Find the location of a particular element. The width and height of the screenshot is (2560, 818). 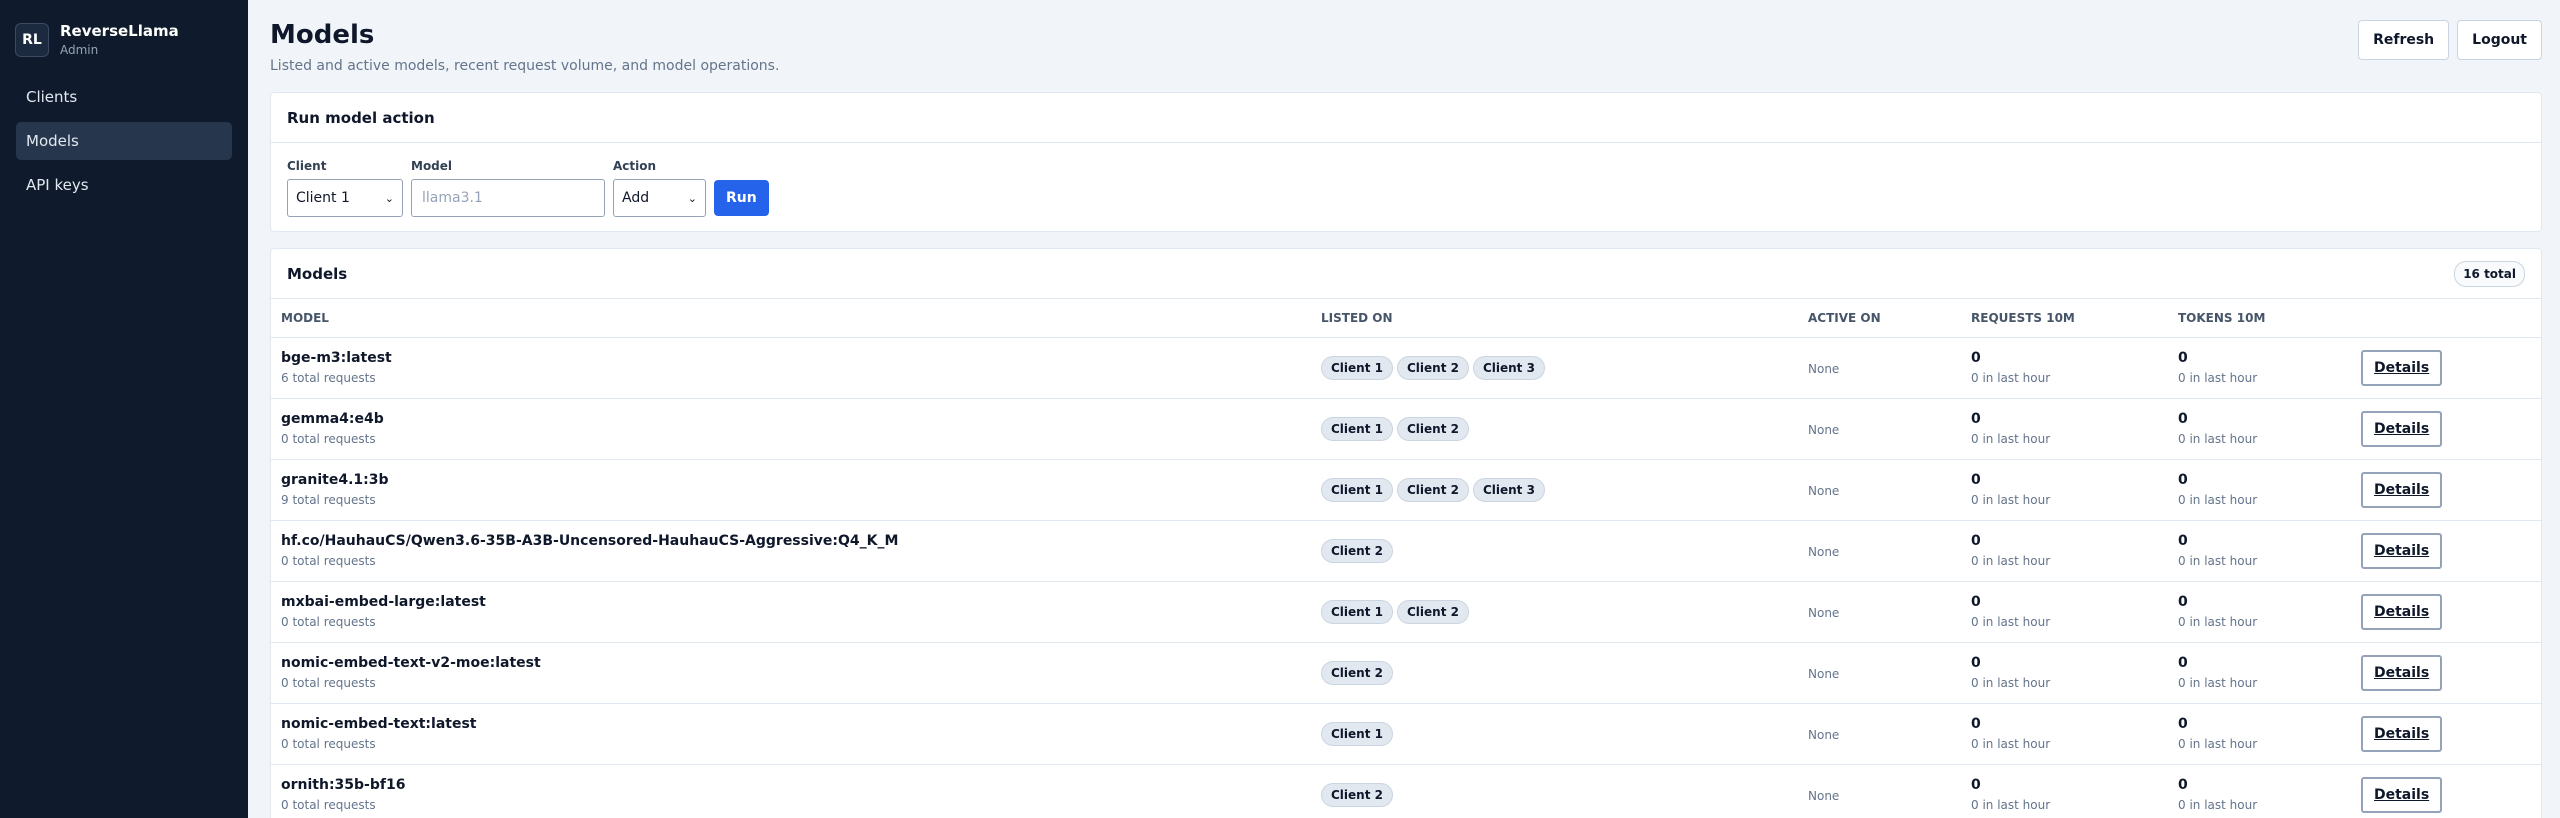

model-cell: bge-m3:latest 6 total requests is located at coordinates (791, 368).